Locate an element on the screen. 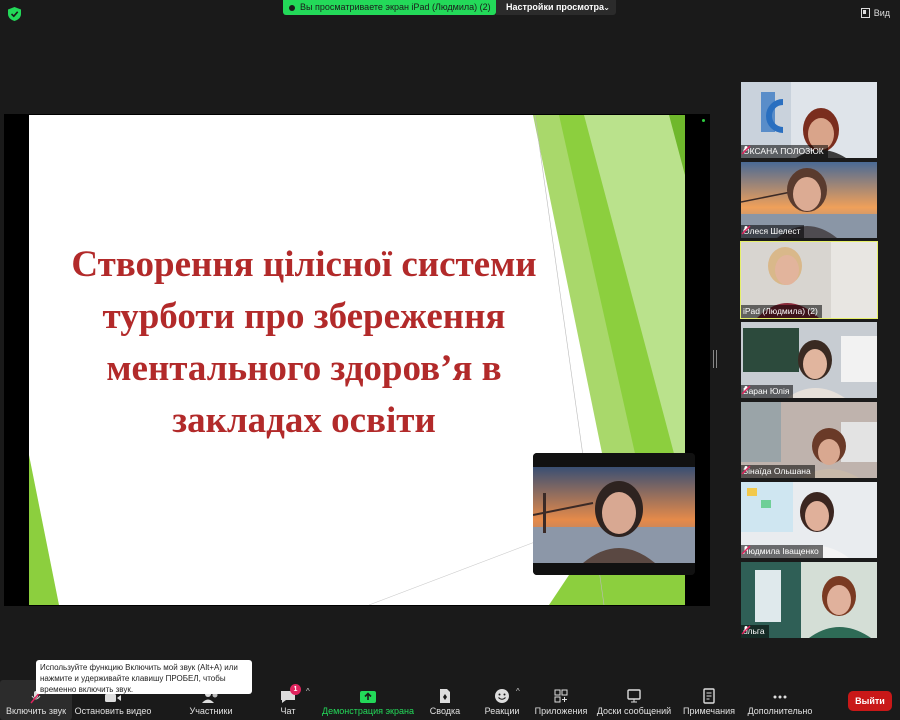 This screenshot has width=900, height=720. participant-tile: Людмила Іващенко is located at coordinates (809, 520).